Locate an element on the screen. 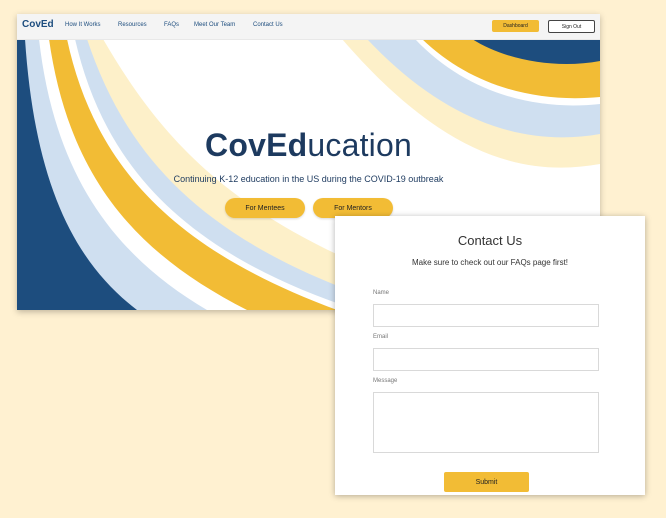  contact-title: Contact Us is located at coordinates (490, 240).